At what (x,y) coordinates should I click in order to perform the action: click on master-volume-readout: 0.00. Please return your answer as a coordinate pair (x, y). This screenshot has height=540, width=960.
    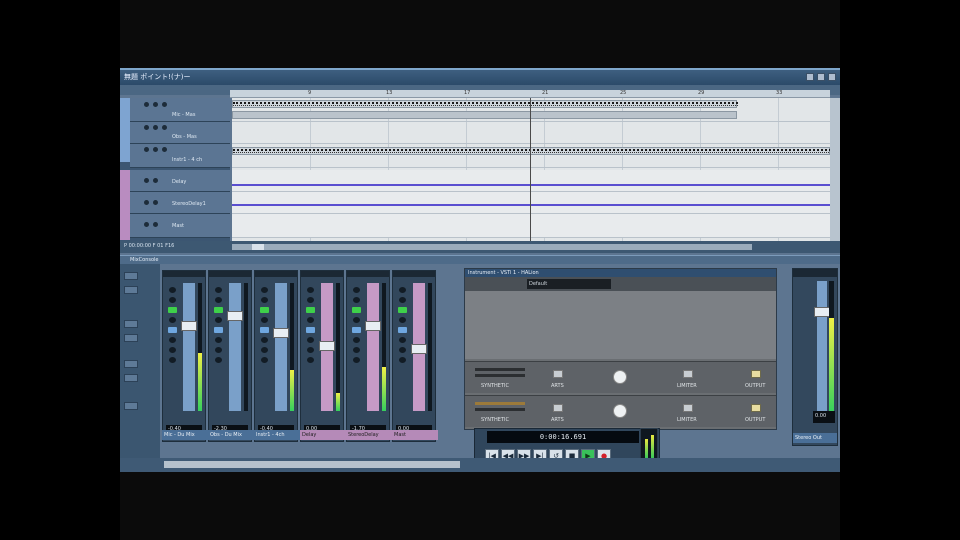
    Looking at the image, I should click on (824, 417).